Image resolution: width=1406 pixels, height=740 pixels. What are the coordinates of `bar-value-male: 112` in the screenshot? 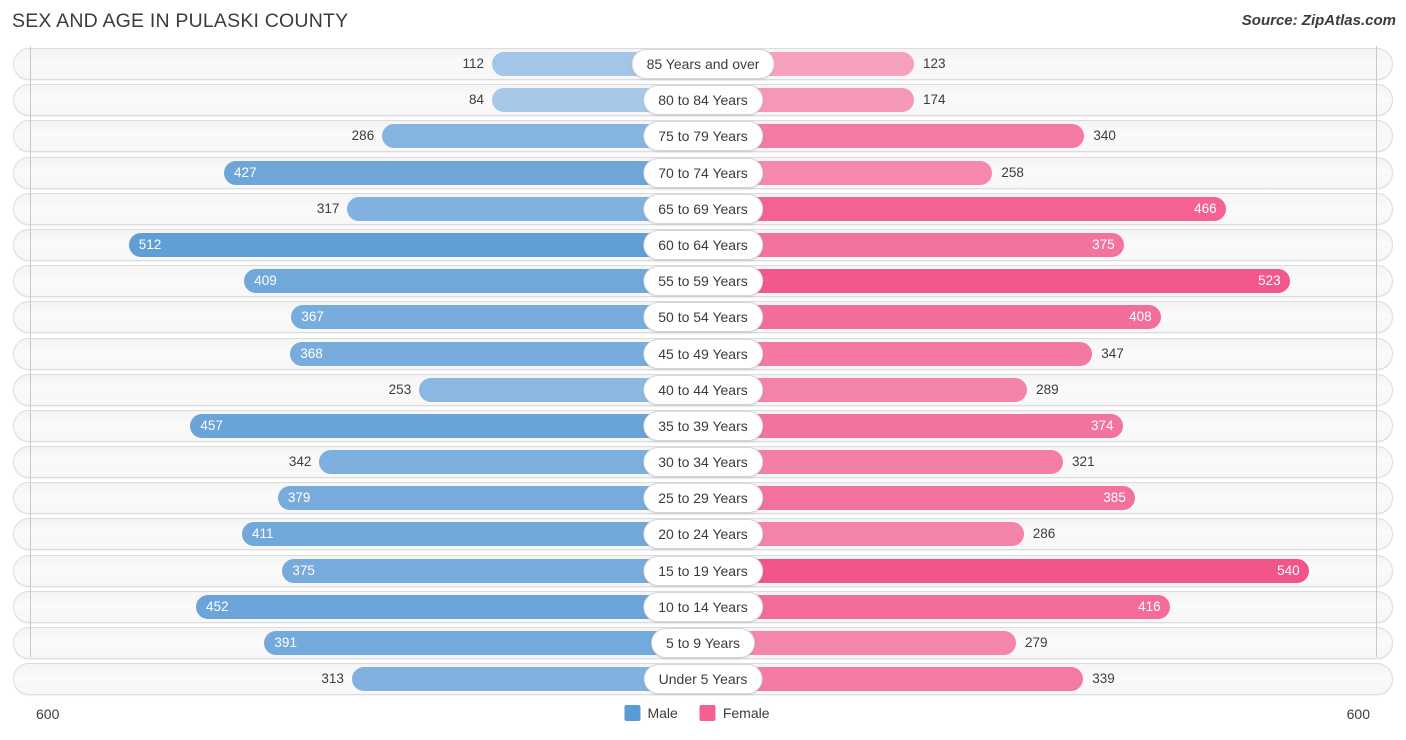 It's located at (473, 63).